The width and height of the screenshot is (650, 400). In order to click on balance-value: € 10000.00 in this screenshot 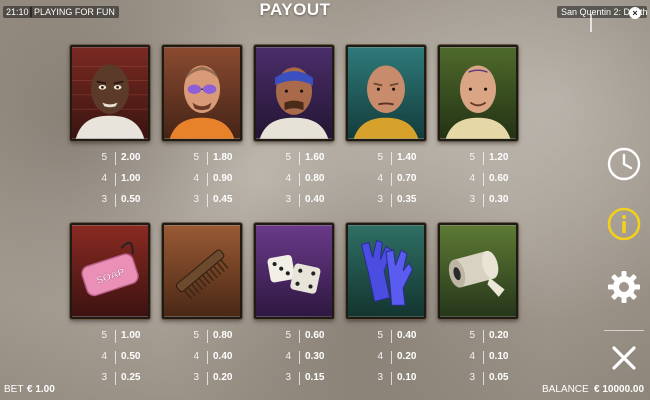, I will do `click(619, 389)`.